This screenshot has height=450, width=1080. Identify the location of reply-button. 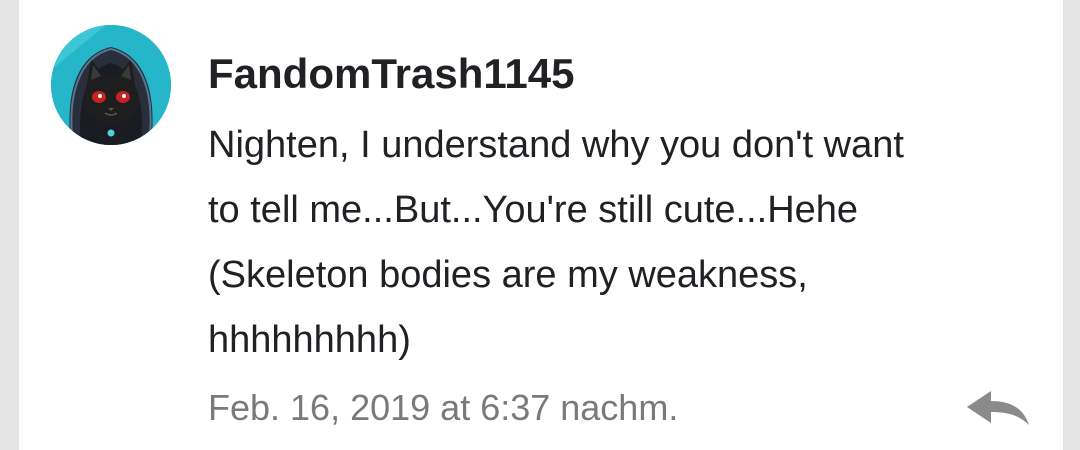
(998, 409).